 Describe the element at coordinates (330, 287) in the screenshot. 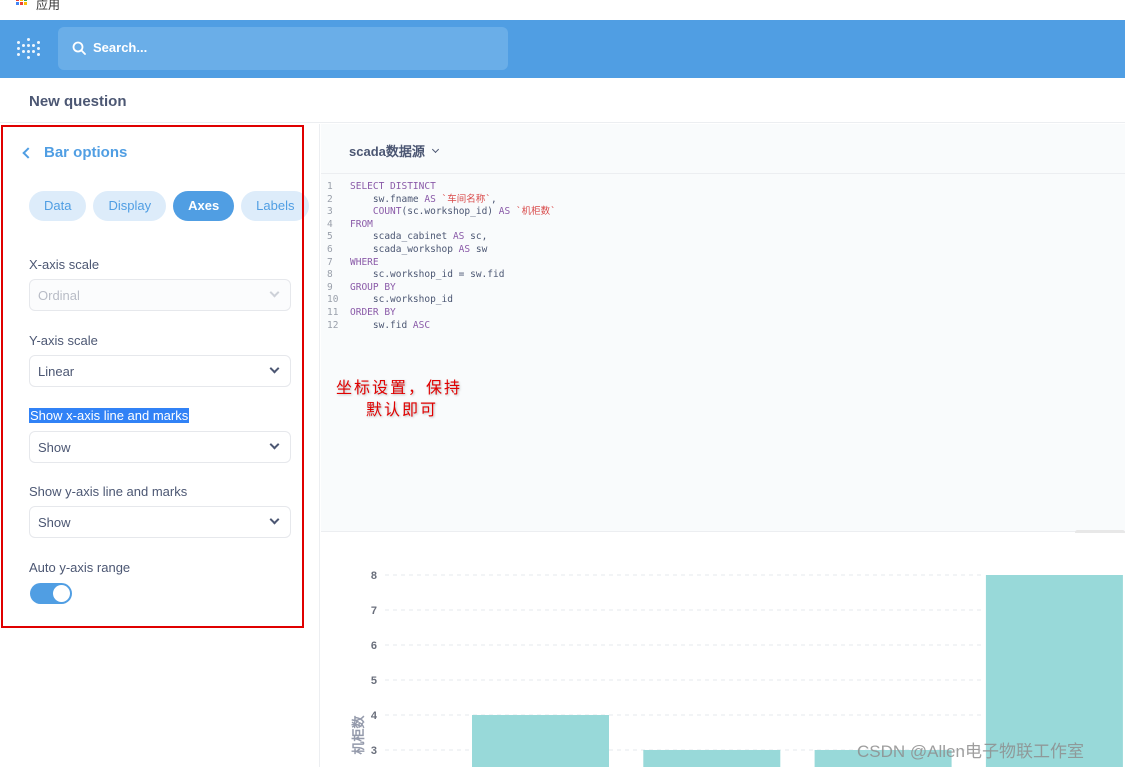

I see `line-number: 9` at that location.